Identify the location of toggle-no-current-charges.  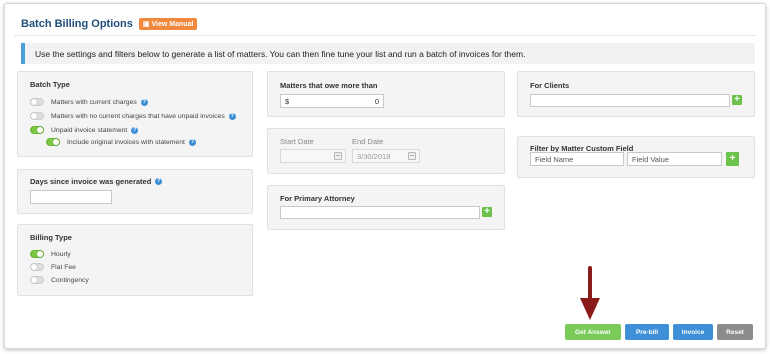
(37, 116).